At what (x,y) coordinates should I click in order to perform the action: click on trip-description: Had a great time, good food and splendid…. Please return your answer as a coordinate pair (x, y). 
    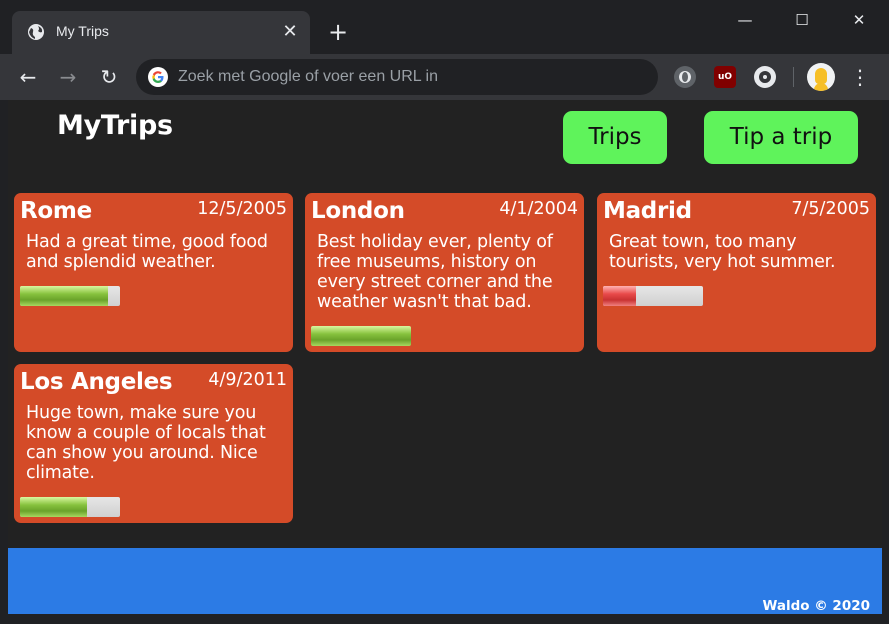
    Looking at the image, I should click on (147, 252).